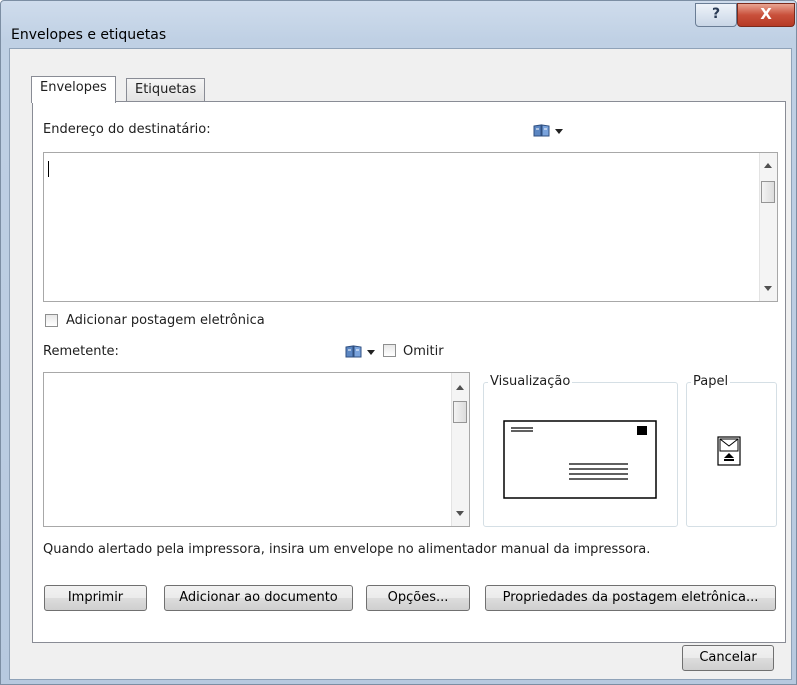 The image size is (797, 685). I want to click on preview-label: Visualização, so click(530, 382).